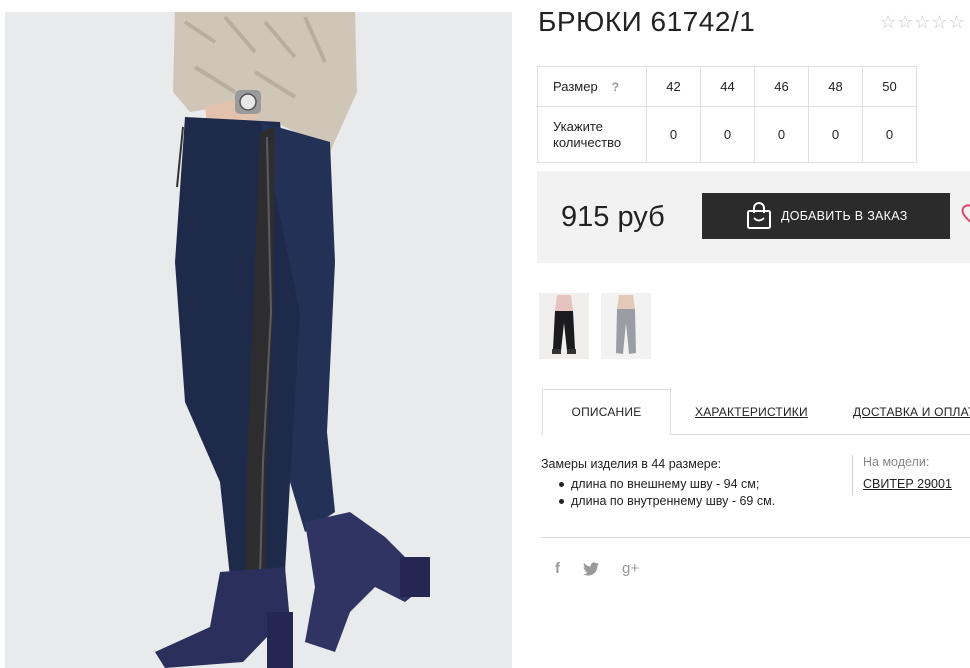 This screenshot has width=970, height=668. I want to click on purchase-panel: 915 руб ДОБАВИТЬ В ЗАКАЗ, so click(753, 217).